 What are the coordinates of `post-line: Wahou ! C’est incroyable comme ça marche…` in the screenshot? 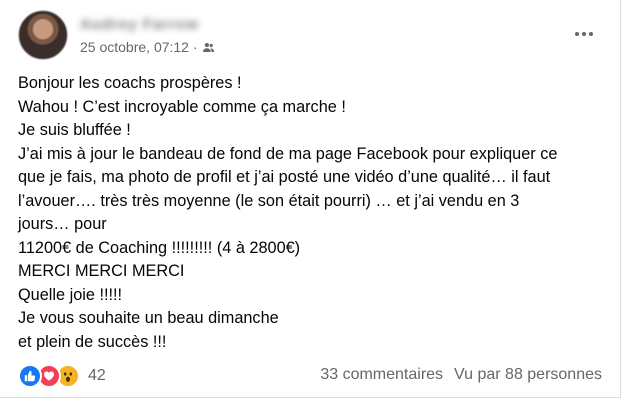 It's located at (182, 106).